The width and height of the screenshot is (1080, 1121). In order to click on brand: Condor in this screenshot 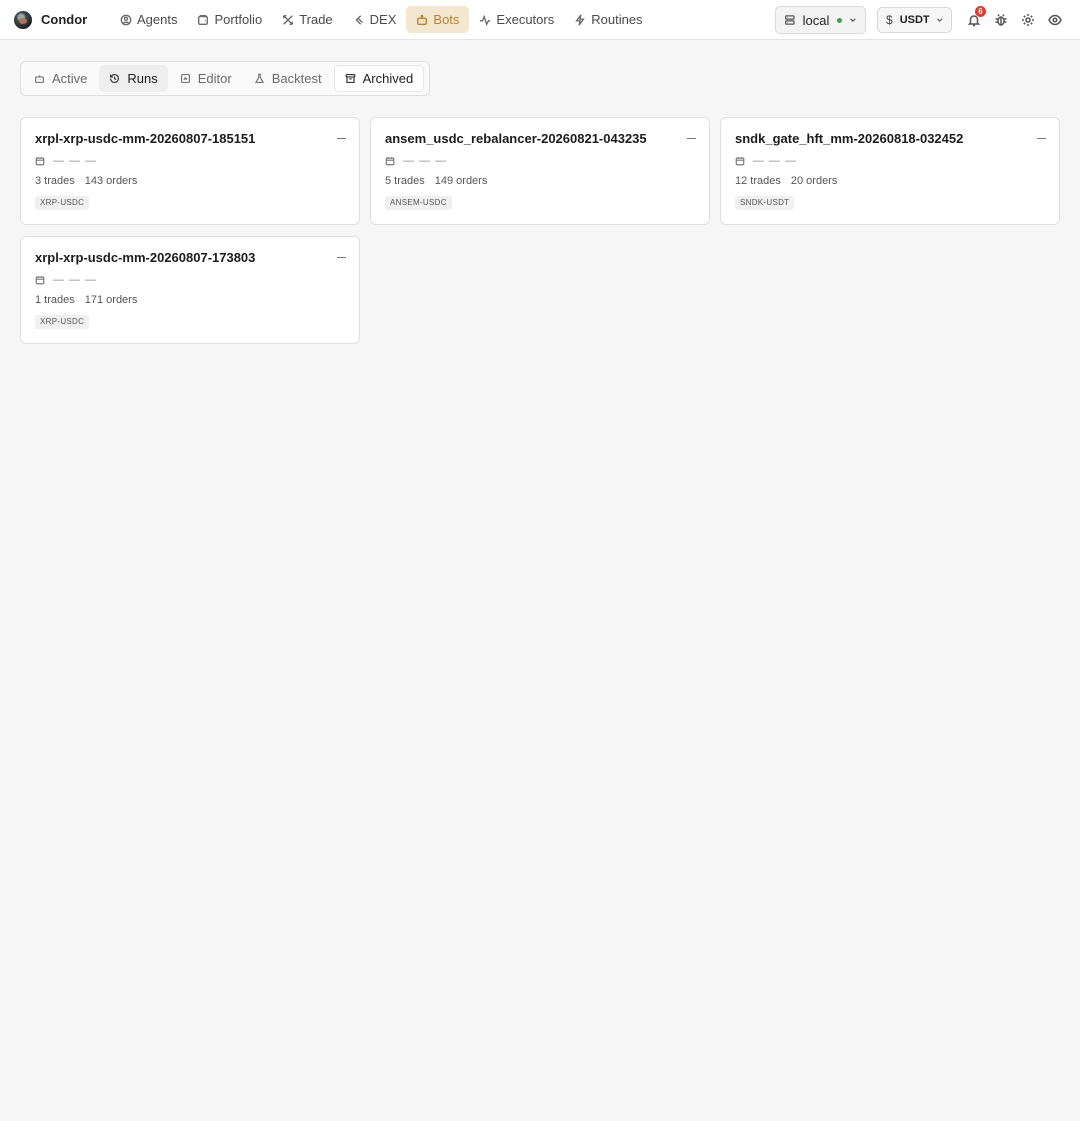, I will do `click(58, 19)`.